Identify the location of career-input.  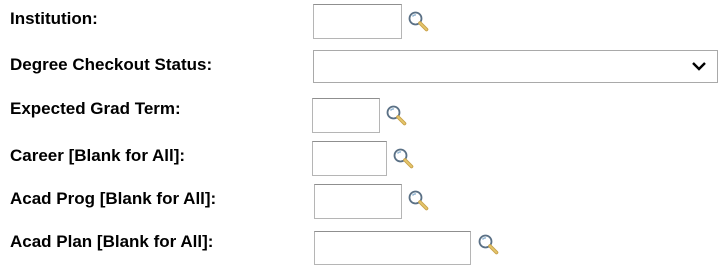
(349, 158).